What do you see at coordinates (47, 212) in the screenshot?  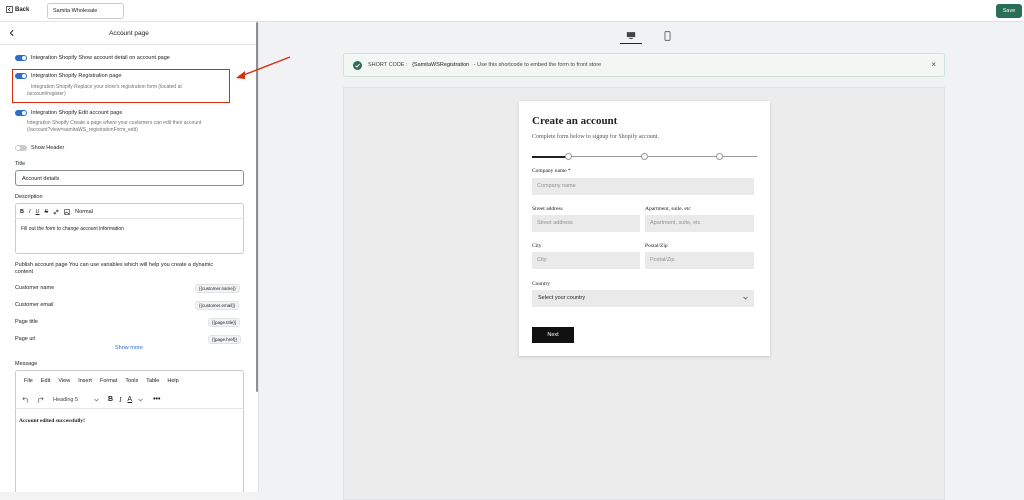 I see `strike-button: S` at bounding box center [47, 212].